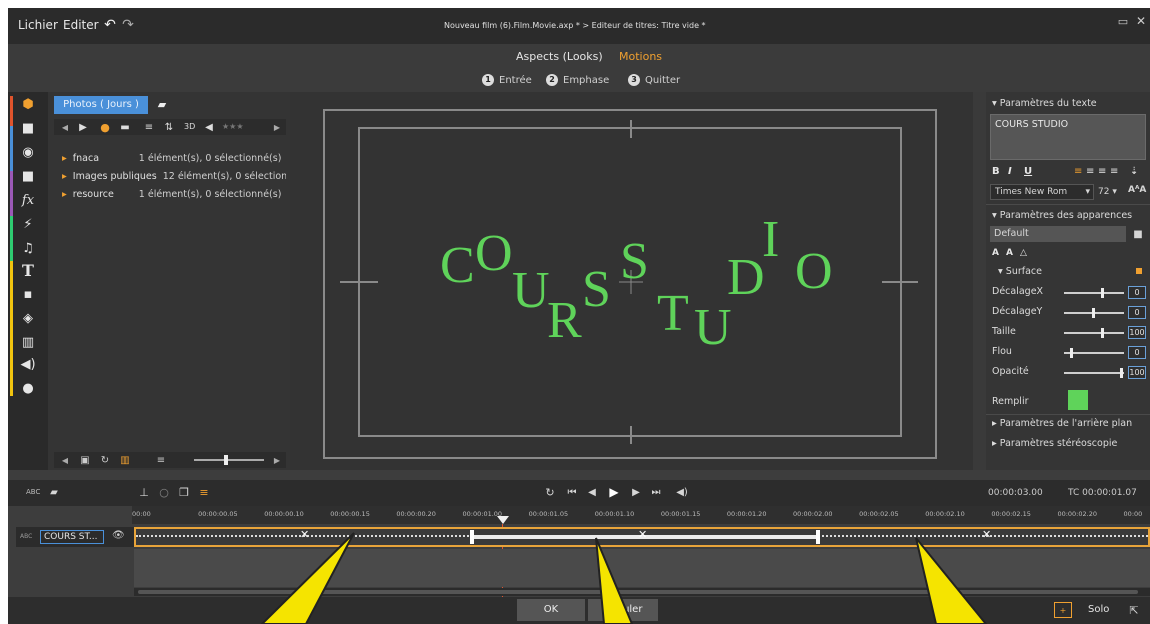  What do you see at coordinates (614, 580) in the screenshot?
I see `annotation-arrow-emphasis` at bounding box center [614, 580].